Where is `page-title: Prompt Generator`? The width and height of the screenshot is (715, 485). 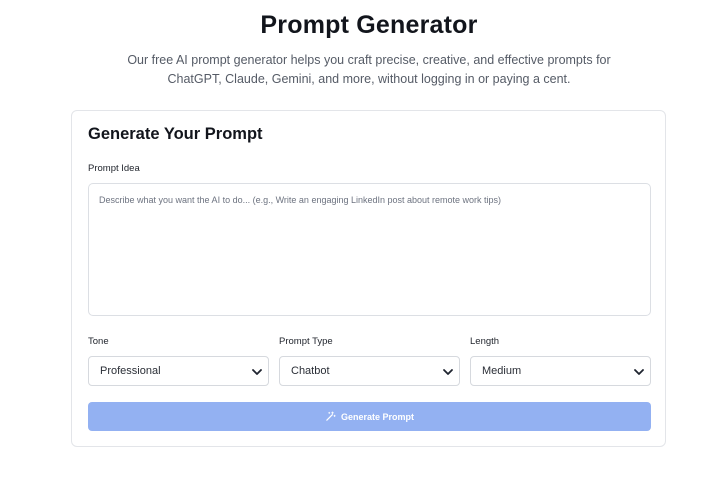
page-title: Prompt Generator is located at coordinates (369, 25).